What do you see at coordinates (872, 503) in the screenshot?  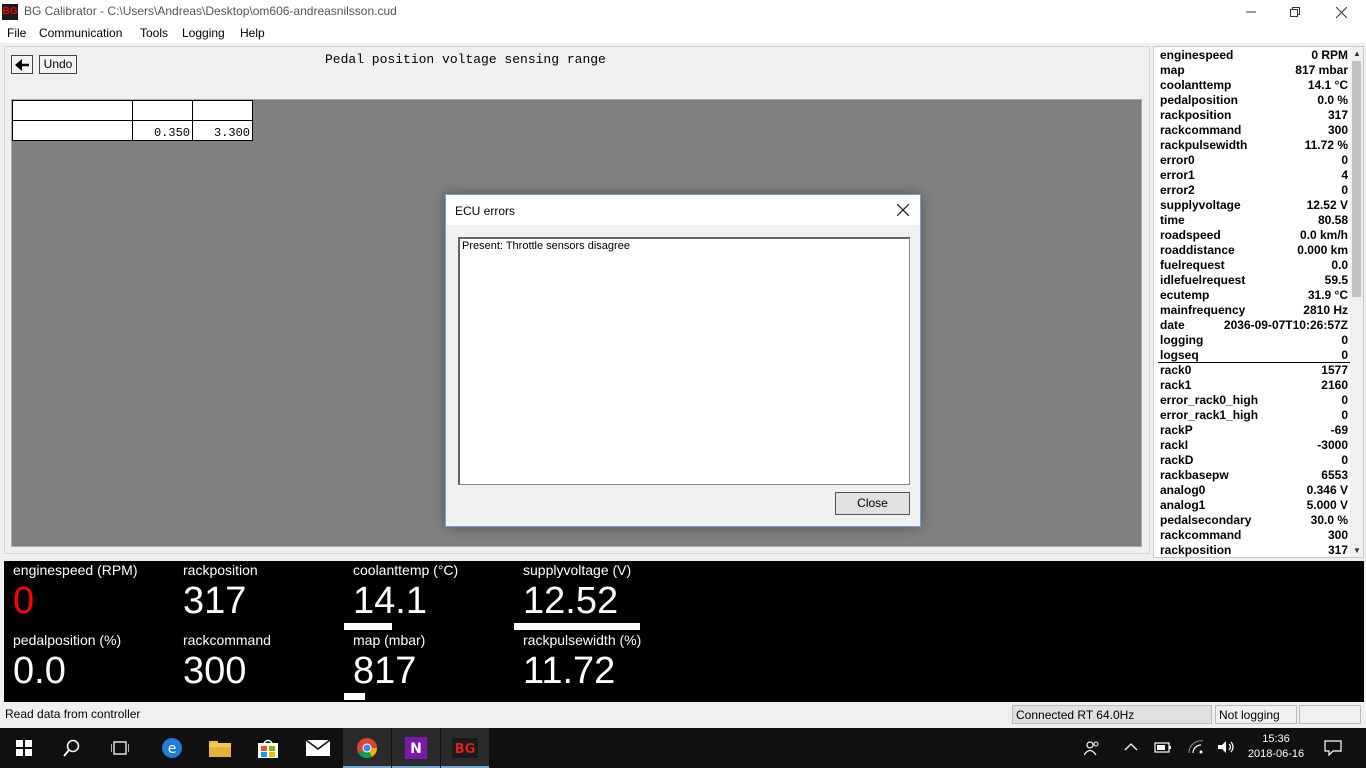 I see `dialog-close-button: Close` at bounding box center [872, 503].